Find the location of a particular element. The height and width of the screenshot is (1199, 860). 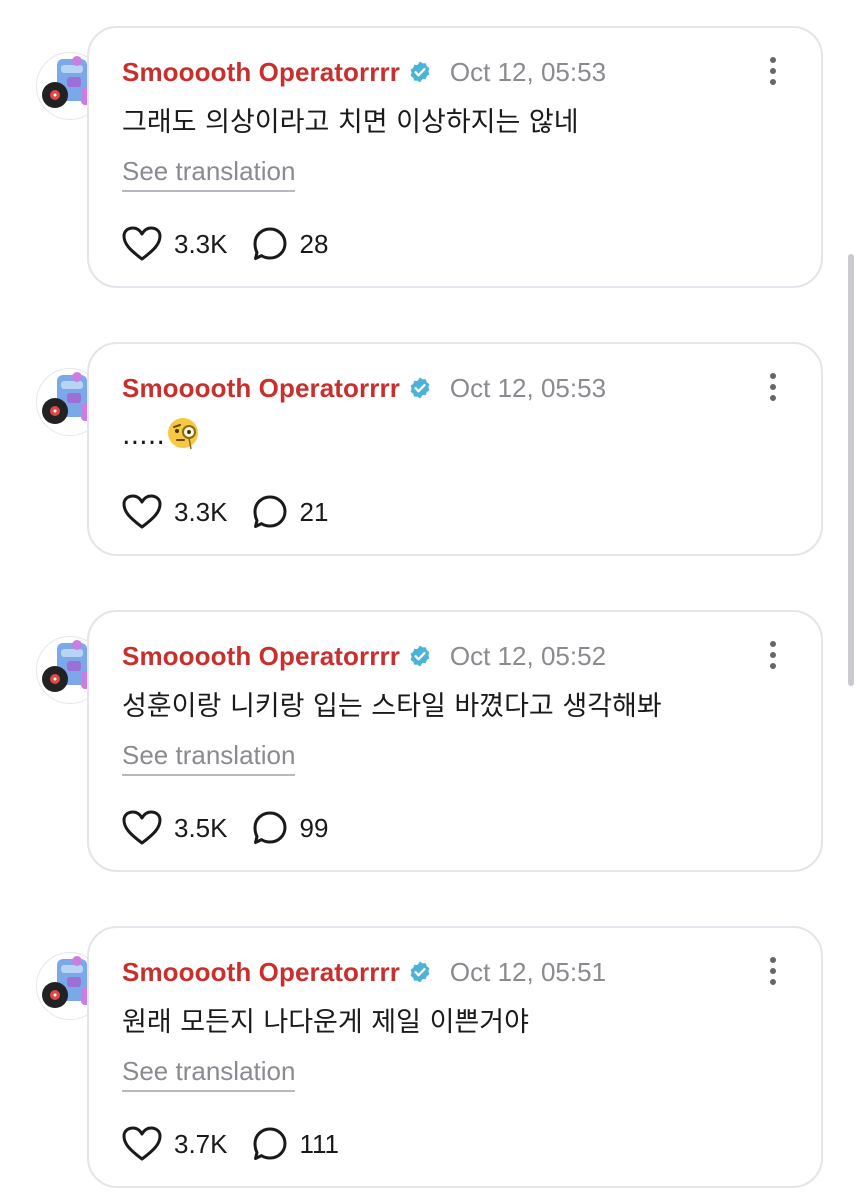

post-header: Smooooth Operatorrrr Oct 12, 05:51 is located at coordinates (364, 972).